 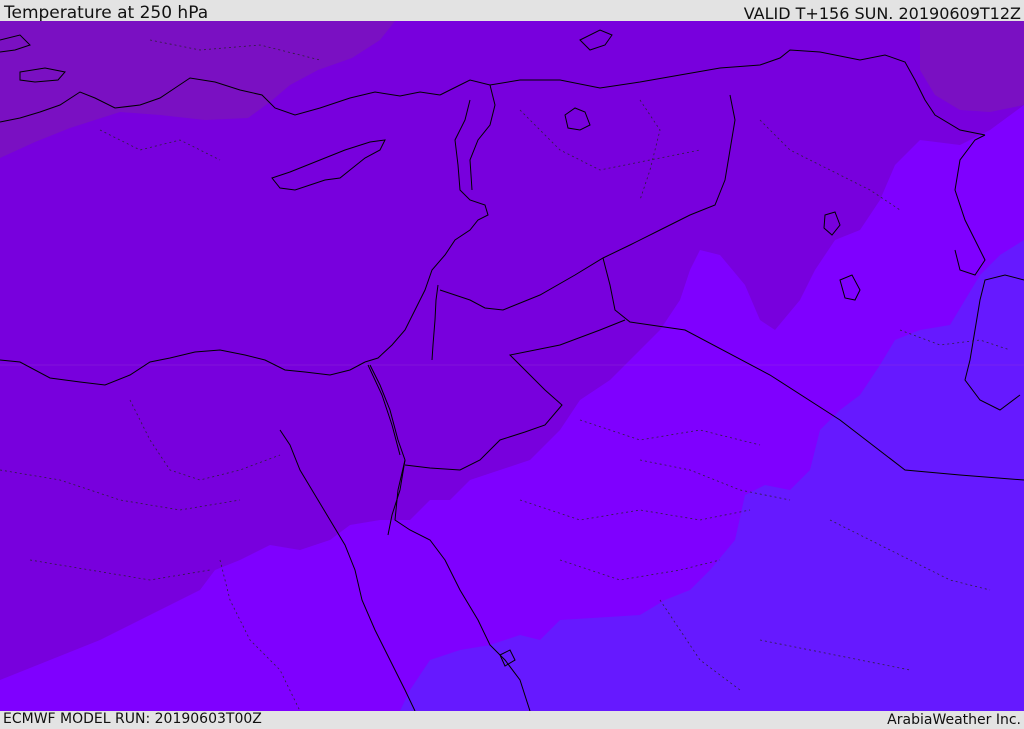 What do you see at coordinates (106, 13) in the screenshot?
I see `map-title: Temperature at 250 hPa` at bounding box center [106, 13].